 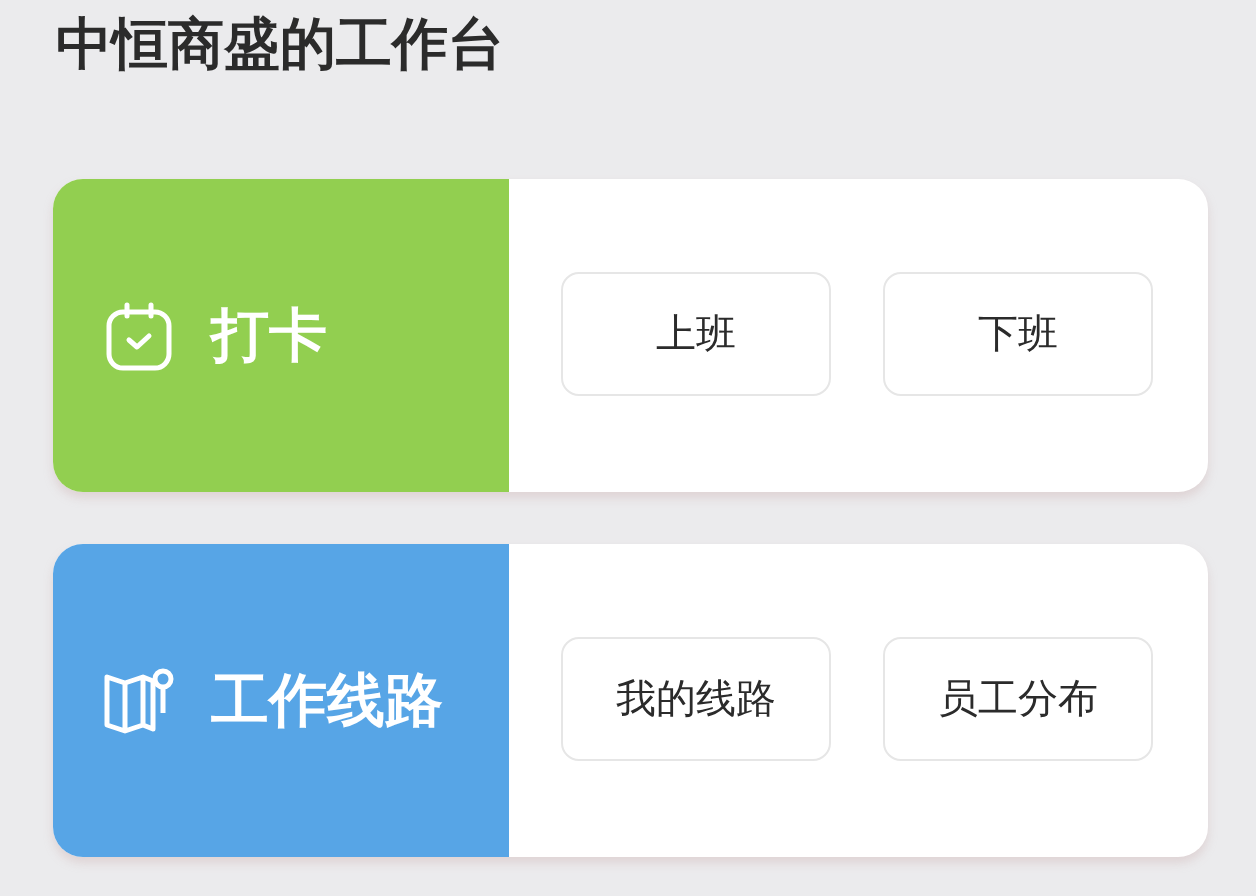 I want to click on action-button: 员工分布, so click(x=1018, y=698).